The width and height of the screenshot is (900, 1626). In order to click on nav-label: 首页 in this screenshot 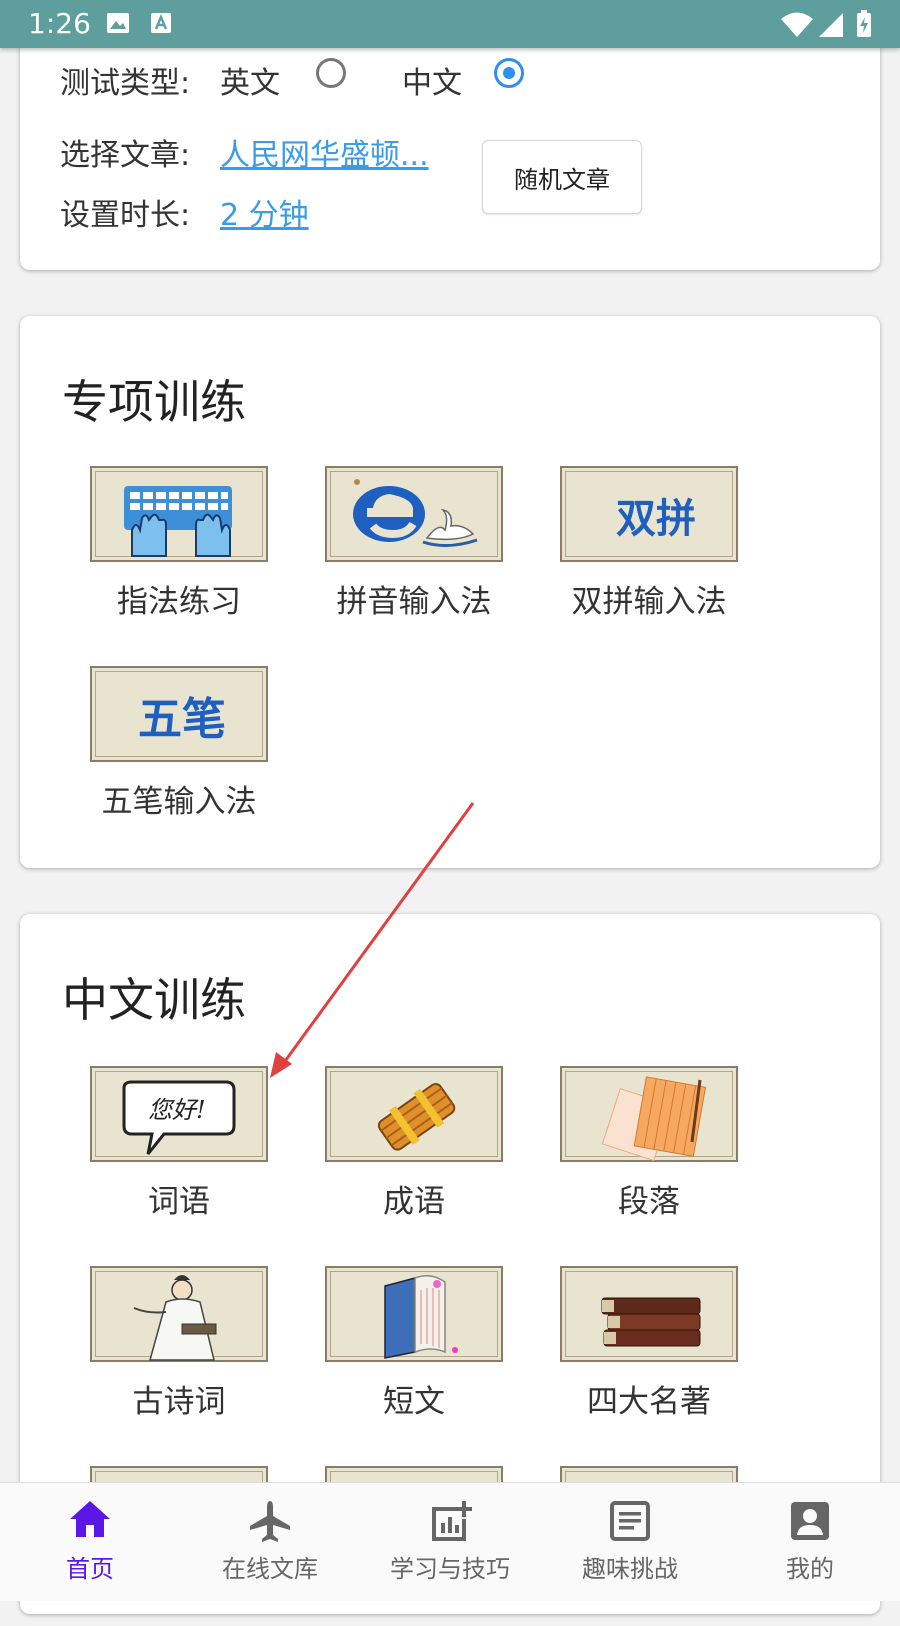, I will do `click(90, 1569)`.